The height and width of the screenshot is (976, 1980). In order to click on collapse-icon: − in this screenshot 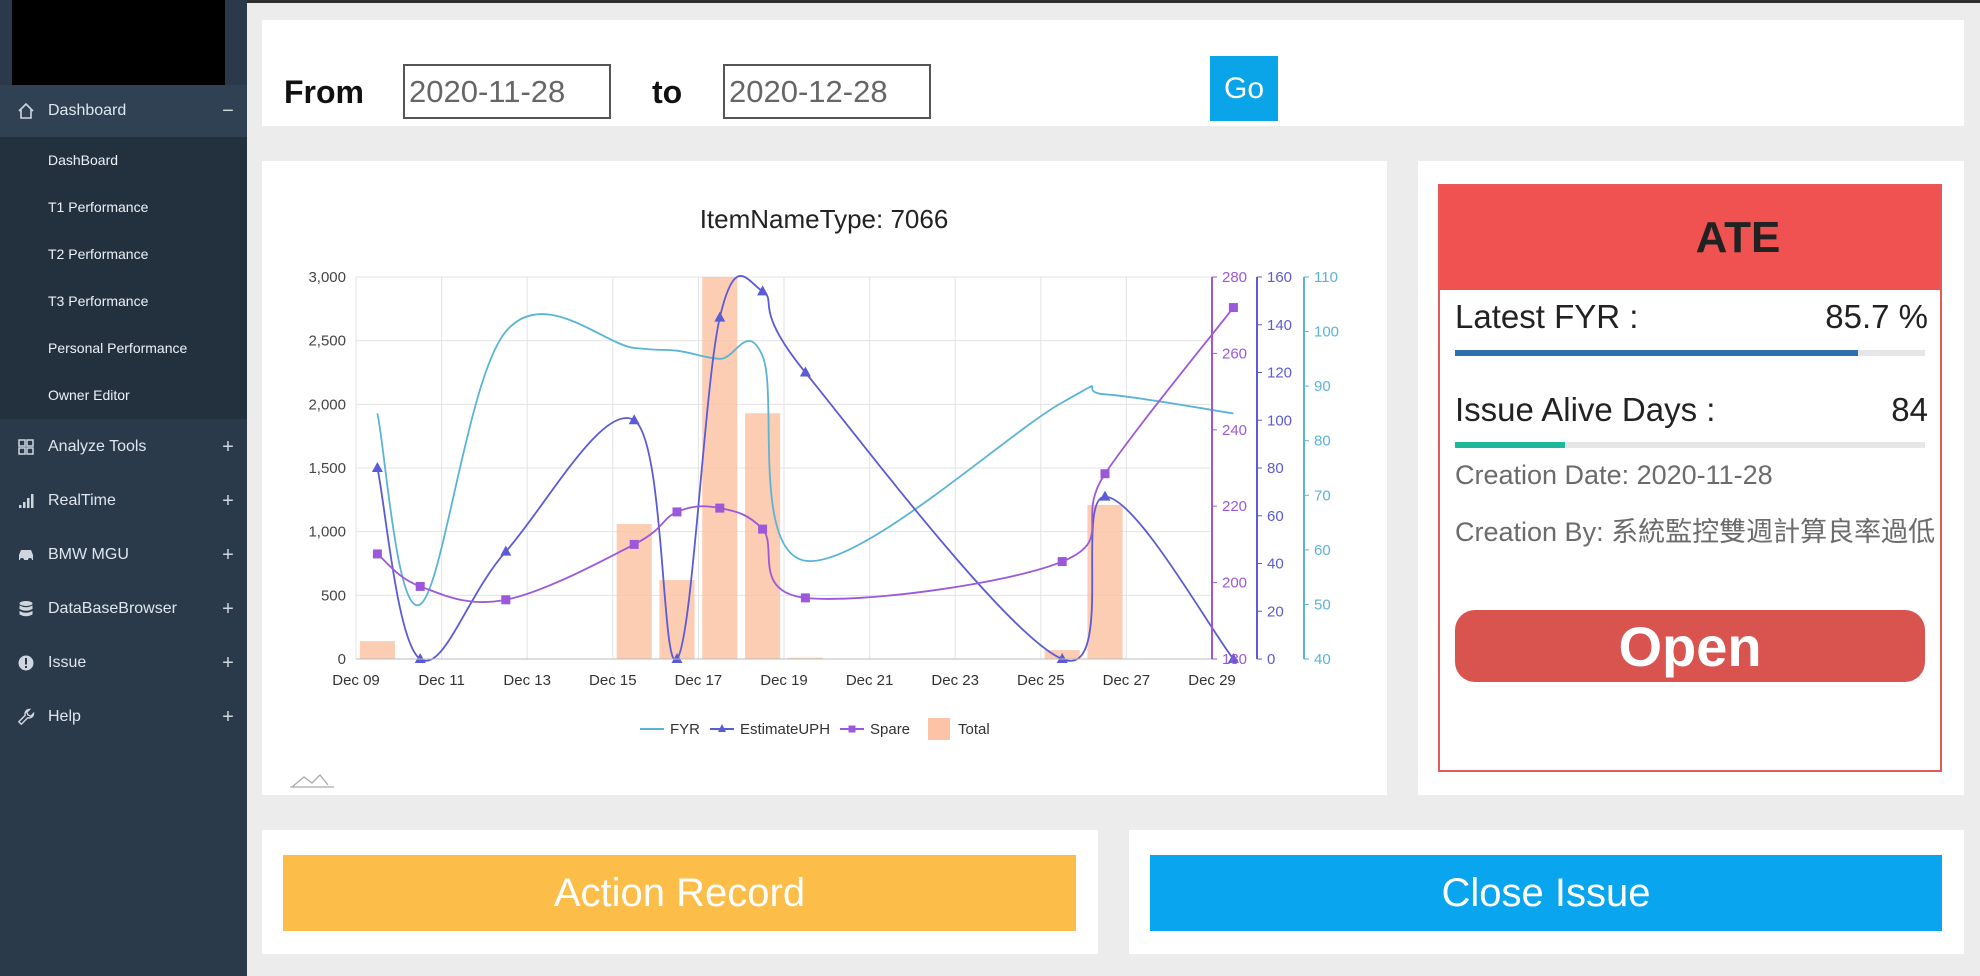, I will do `click(228, 111)`.